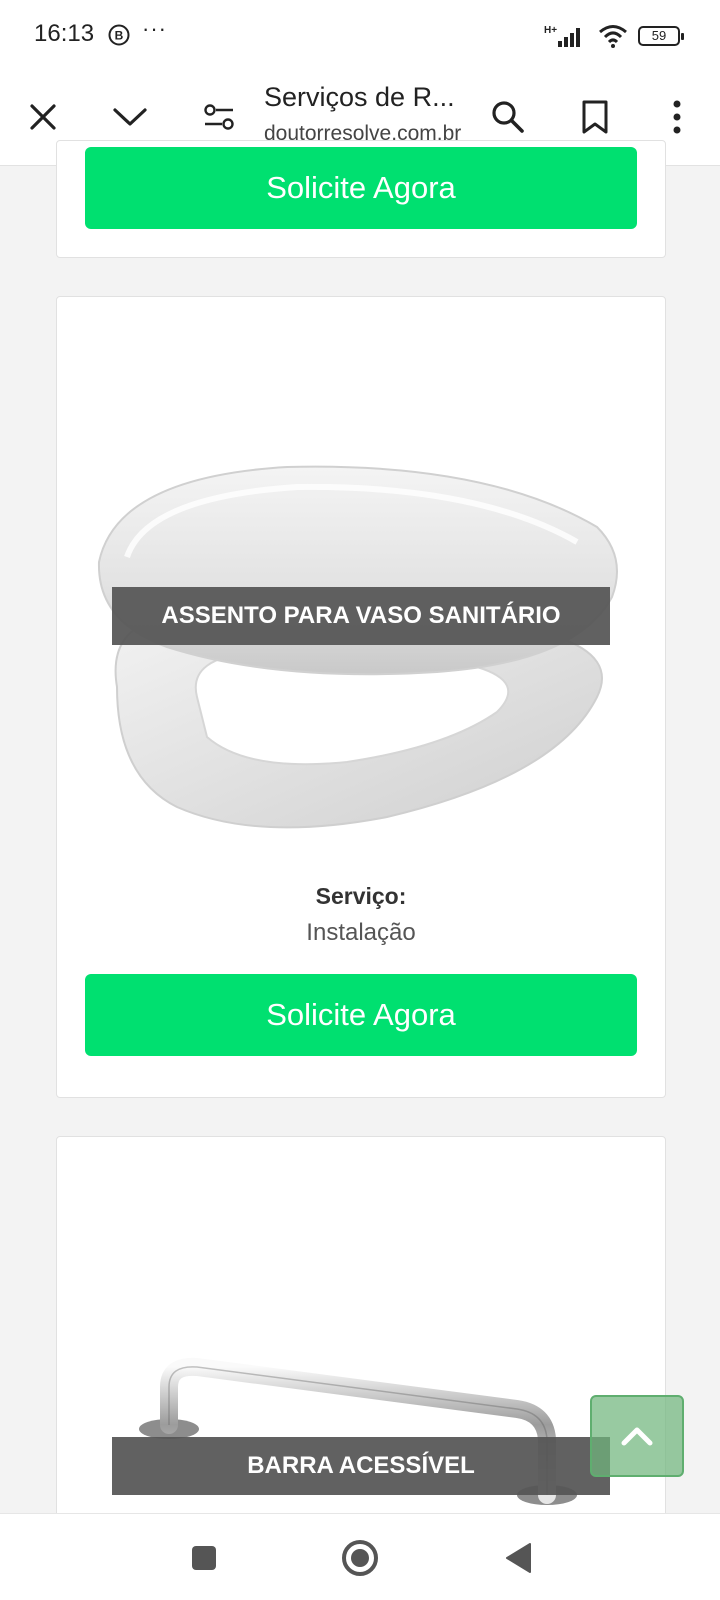 The image size is (720, 1600). I want to click on nav-back-button, so click(518, 1558).